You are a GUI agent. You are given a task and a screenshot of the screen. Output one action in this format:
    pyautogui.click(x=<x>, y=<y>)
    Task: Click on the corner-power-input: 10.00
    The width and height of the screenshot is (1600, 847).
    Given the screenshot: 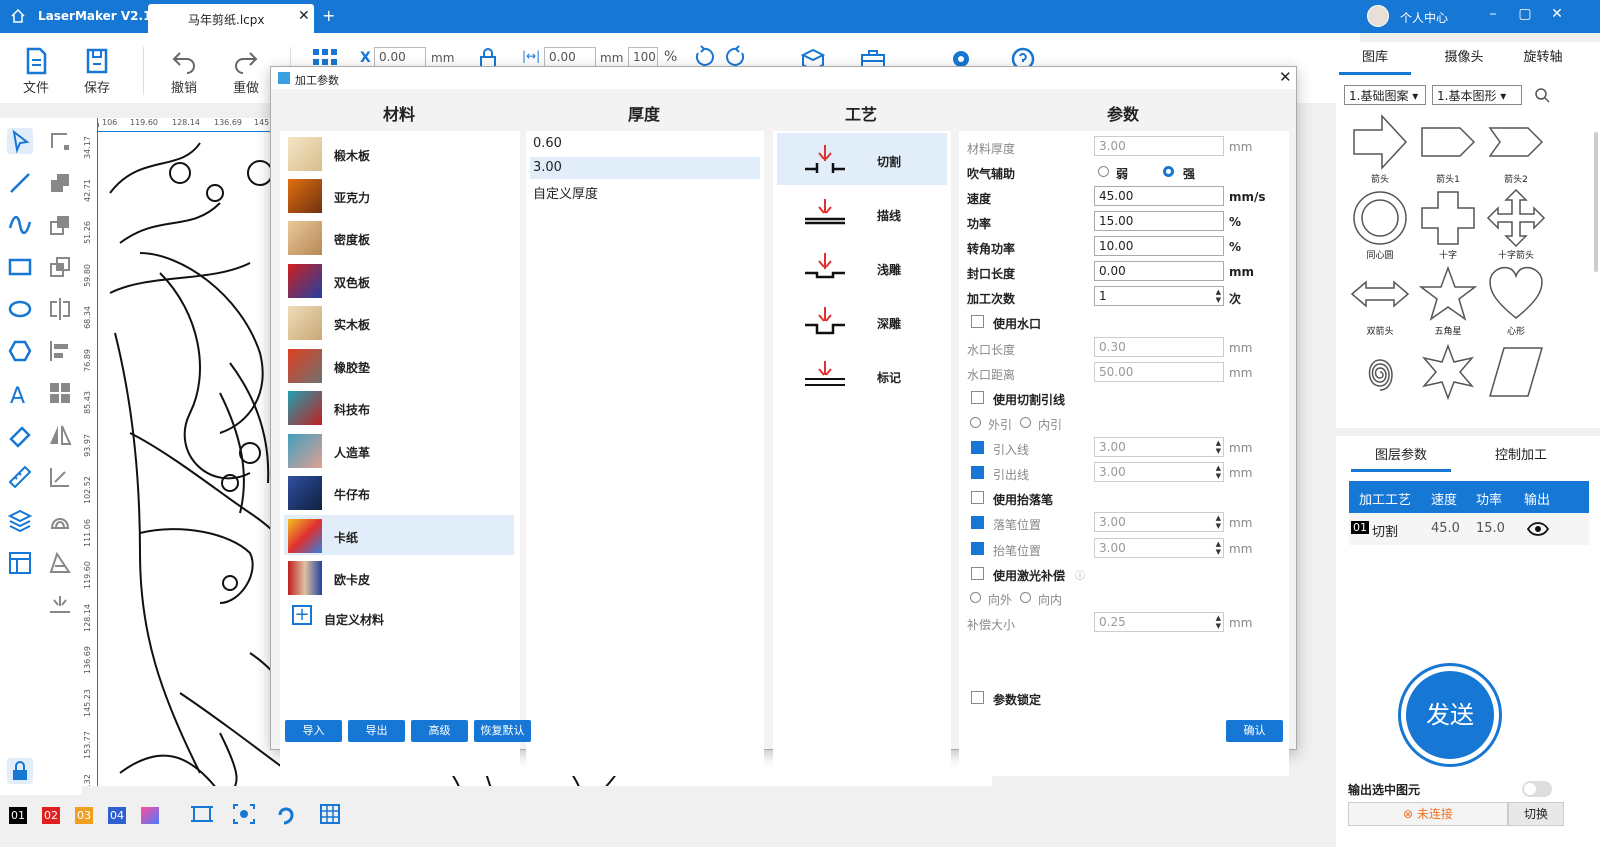 What is the action you would take?
    pyautogui.click(x=1159, y=246)
    